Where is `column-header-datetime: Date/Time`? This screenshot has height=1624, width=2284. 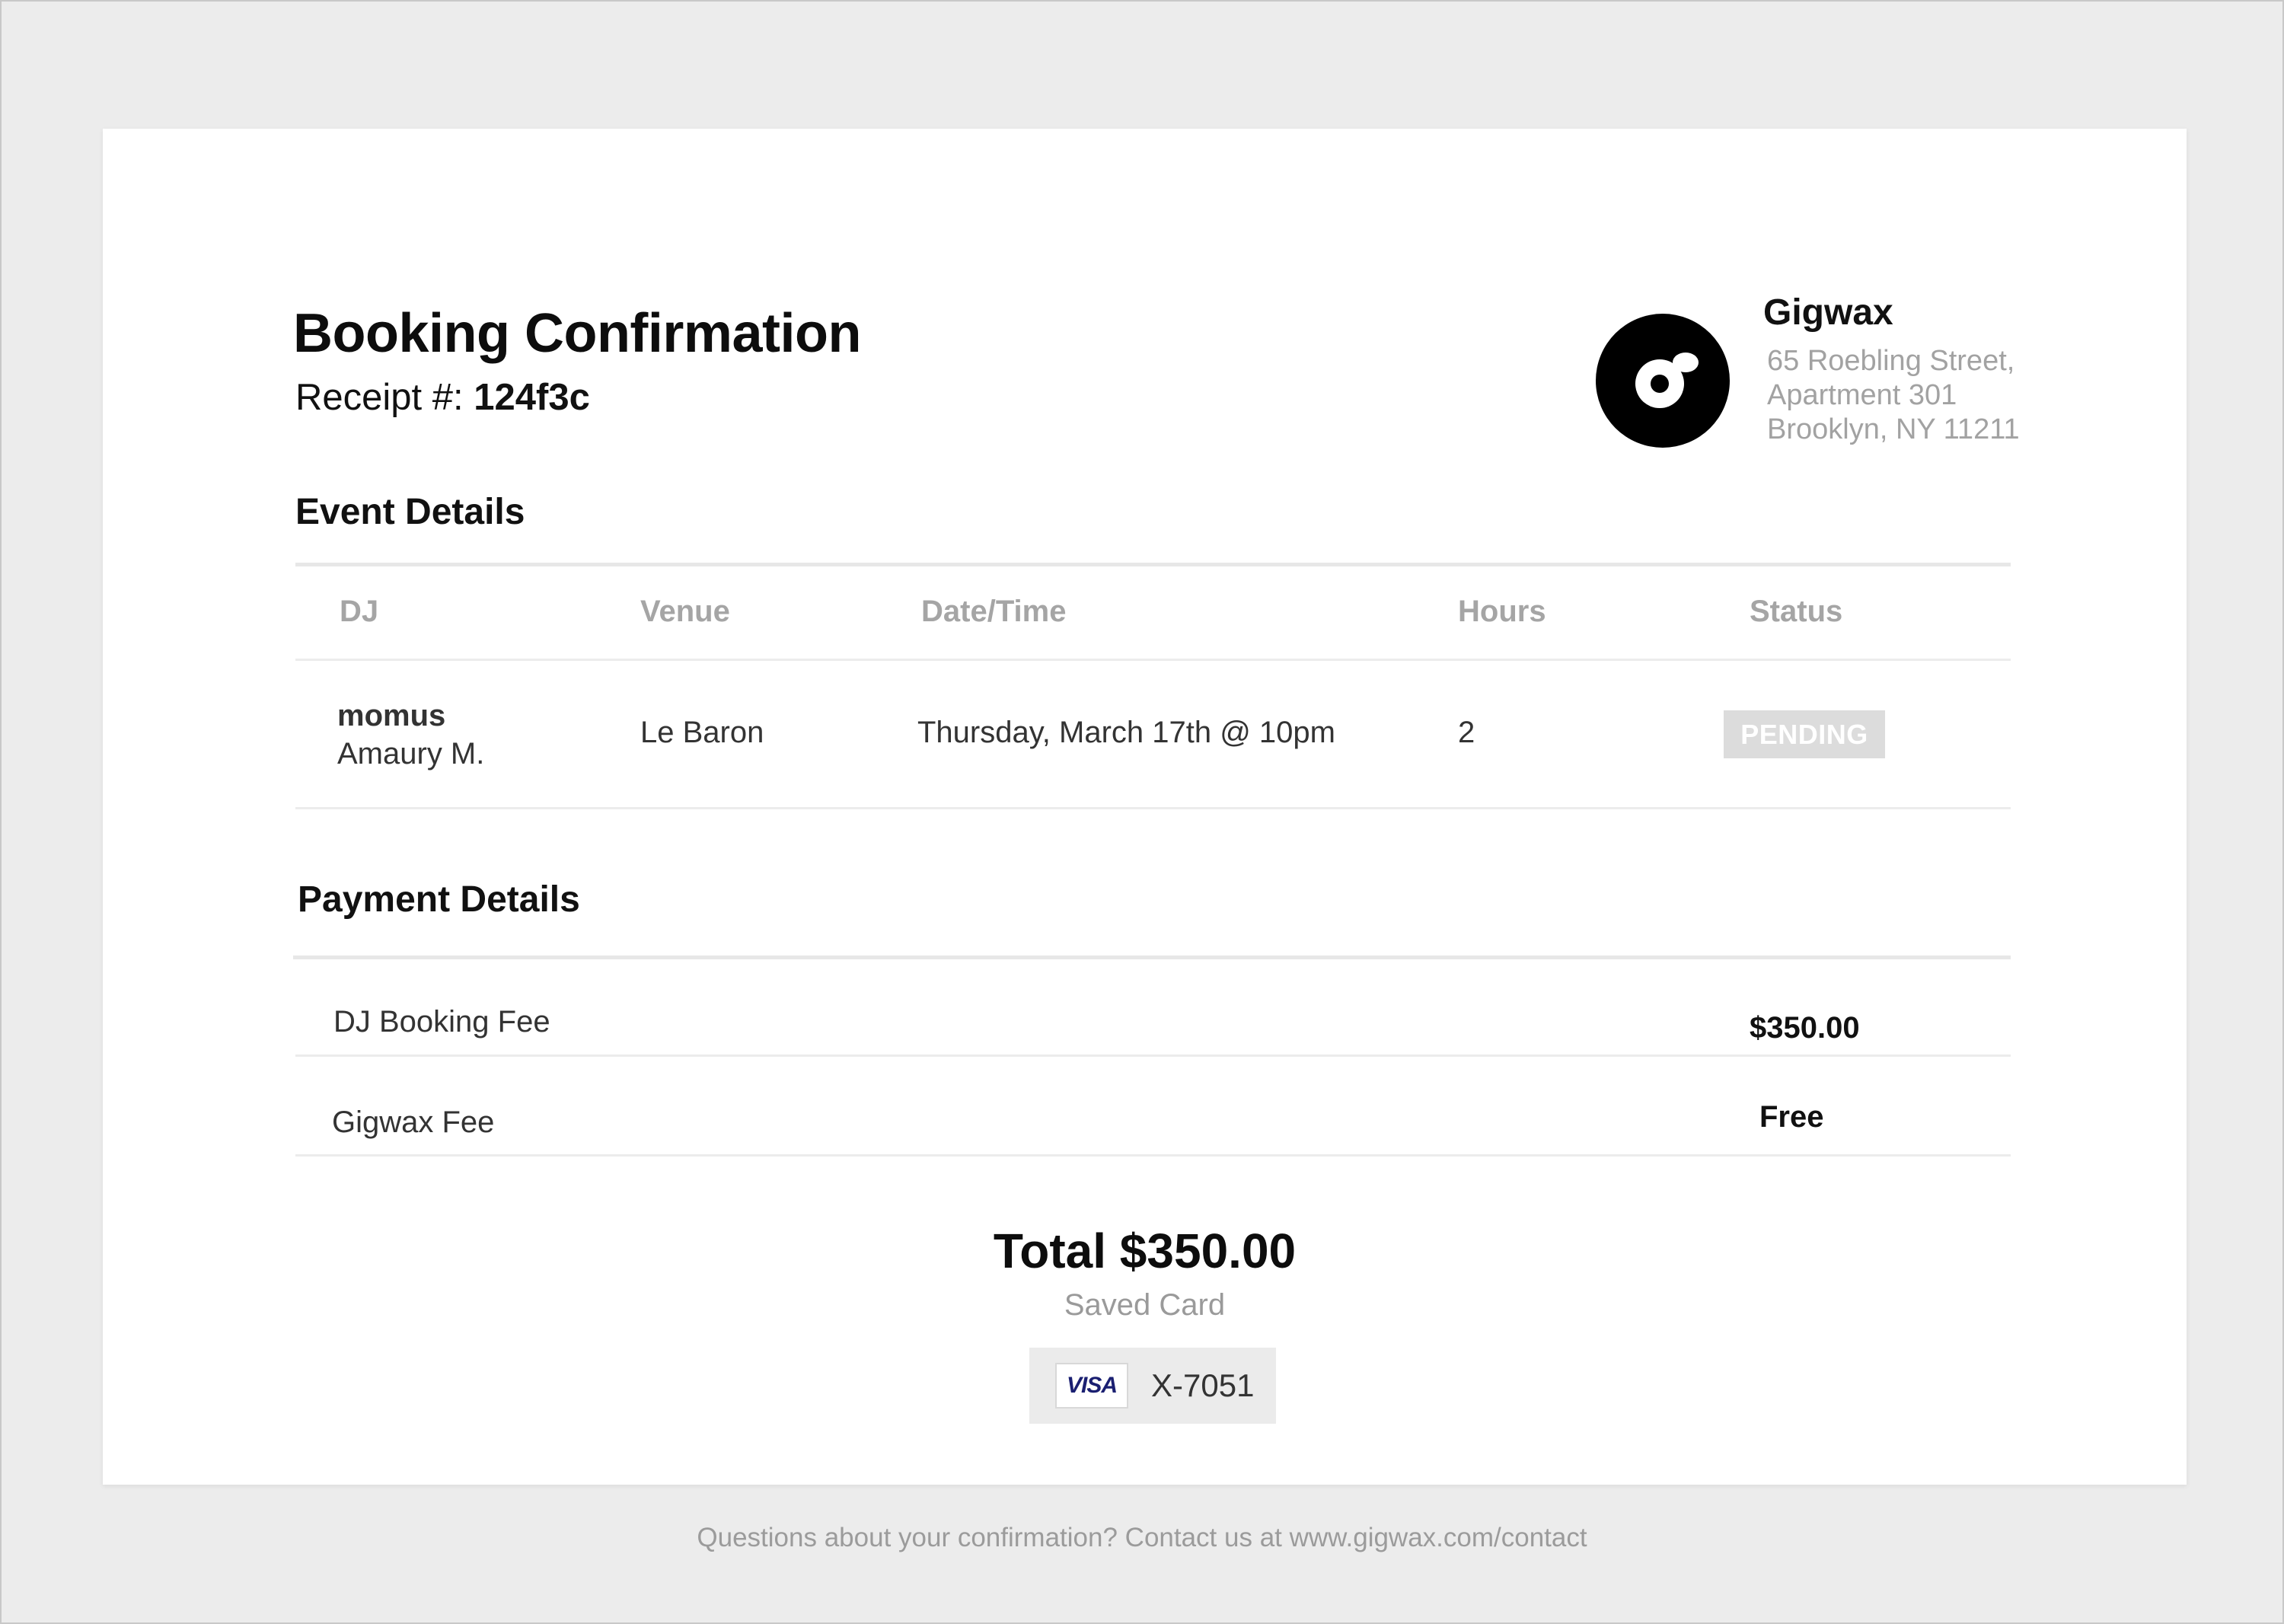 column-header-datetime: Date/Time is located at coordinates (994, 611).